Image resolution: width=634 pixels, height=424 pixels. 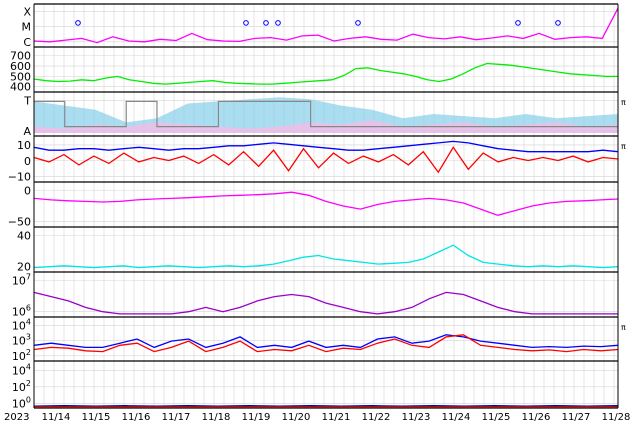 What do you see at coordinates (416, 417) in the screenshot?
I see `x-tick-label: 11/23` at bounding box center [416, 417].